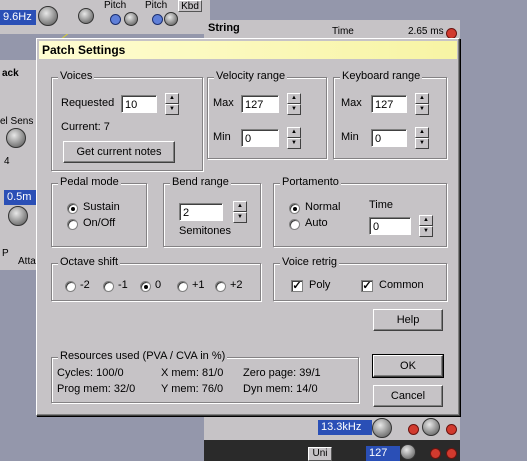 This screenshot has width=527, height=461. Describe the element at coordinates (108, 286) in the screenshot. I see `octave-minus1-radio` at that location.